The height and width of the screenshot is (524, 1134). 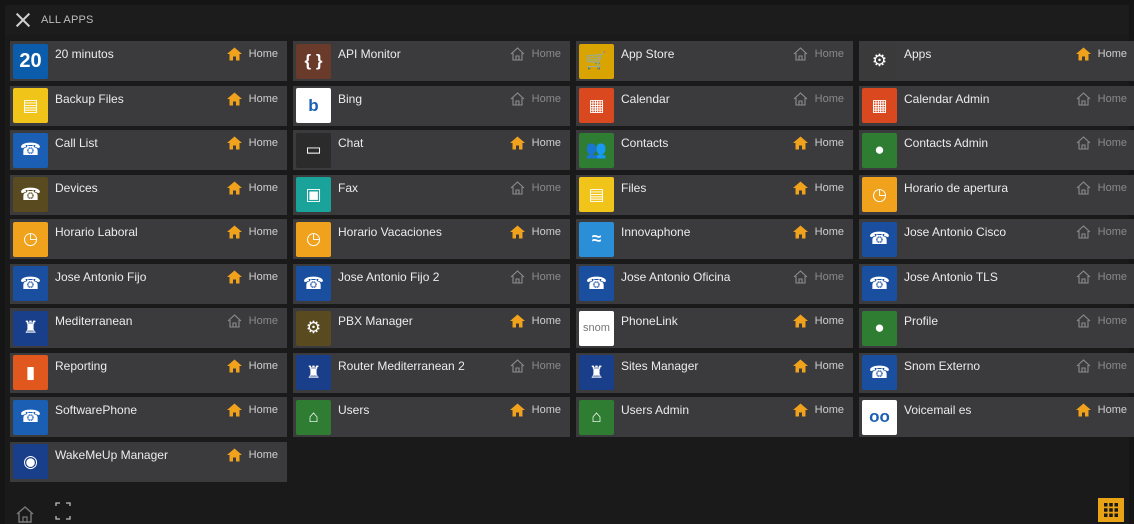 I want to click on app-tile: b Bing Home, so click(x=431, y=105).